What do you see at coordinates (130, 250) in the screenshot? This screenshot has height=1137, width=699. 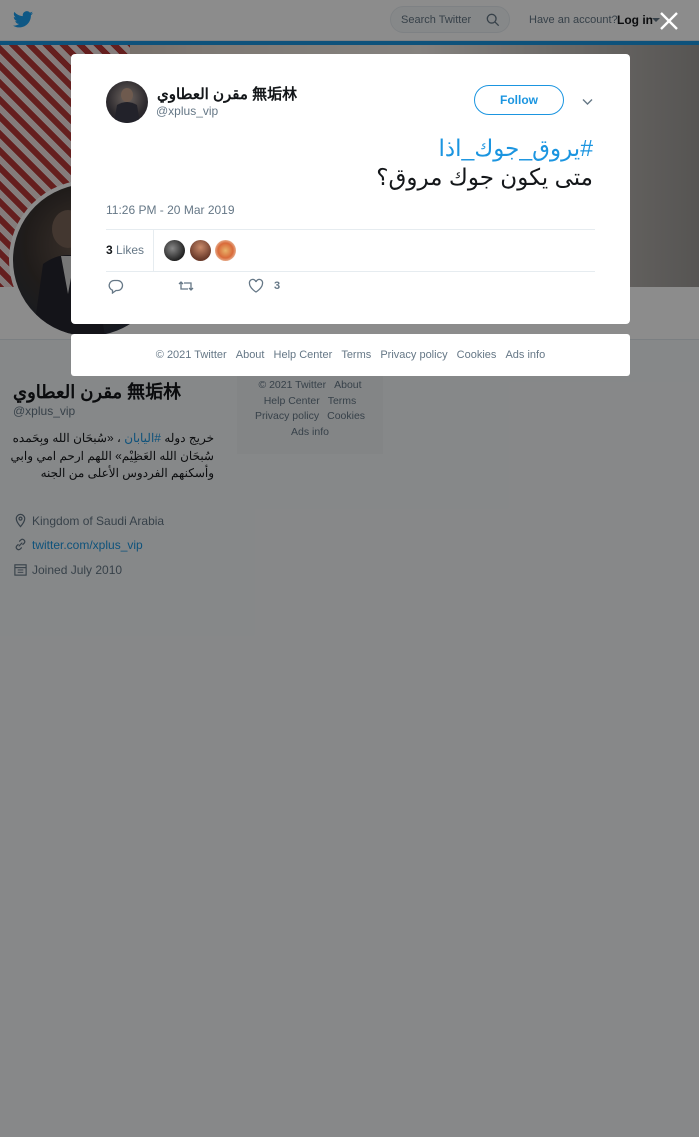 I see `likes-label: Likes` at bounding box center [130, 250].